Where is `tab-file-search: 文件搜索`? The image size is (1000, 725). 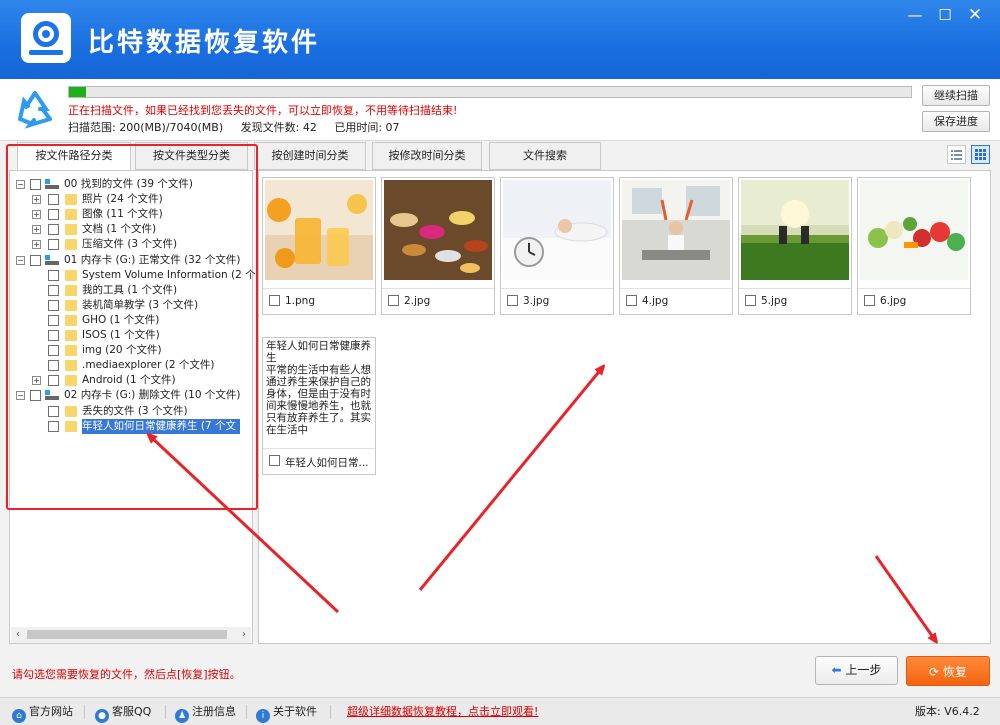
tab-file-search: 文件搜索 is located at coordinates (545, 156).